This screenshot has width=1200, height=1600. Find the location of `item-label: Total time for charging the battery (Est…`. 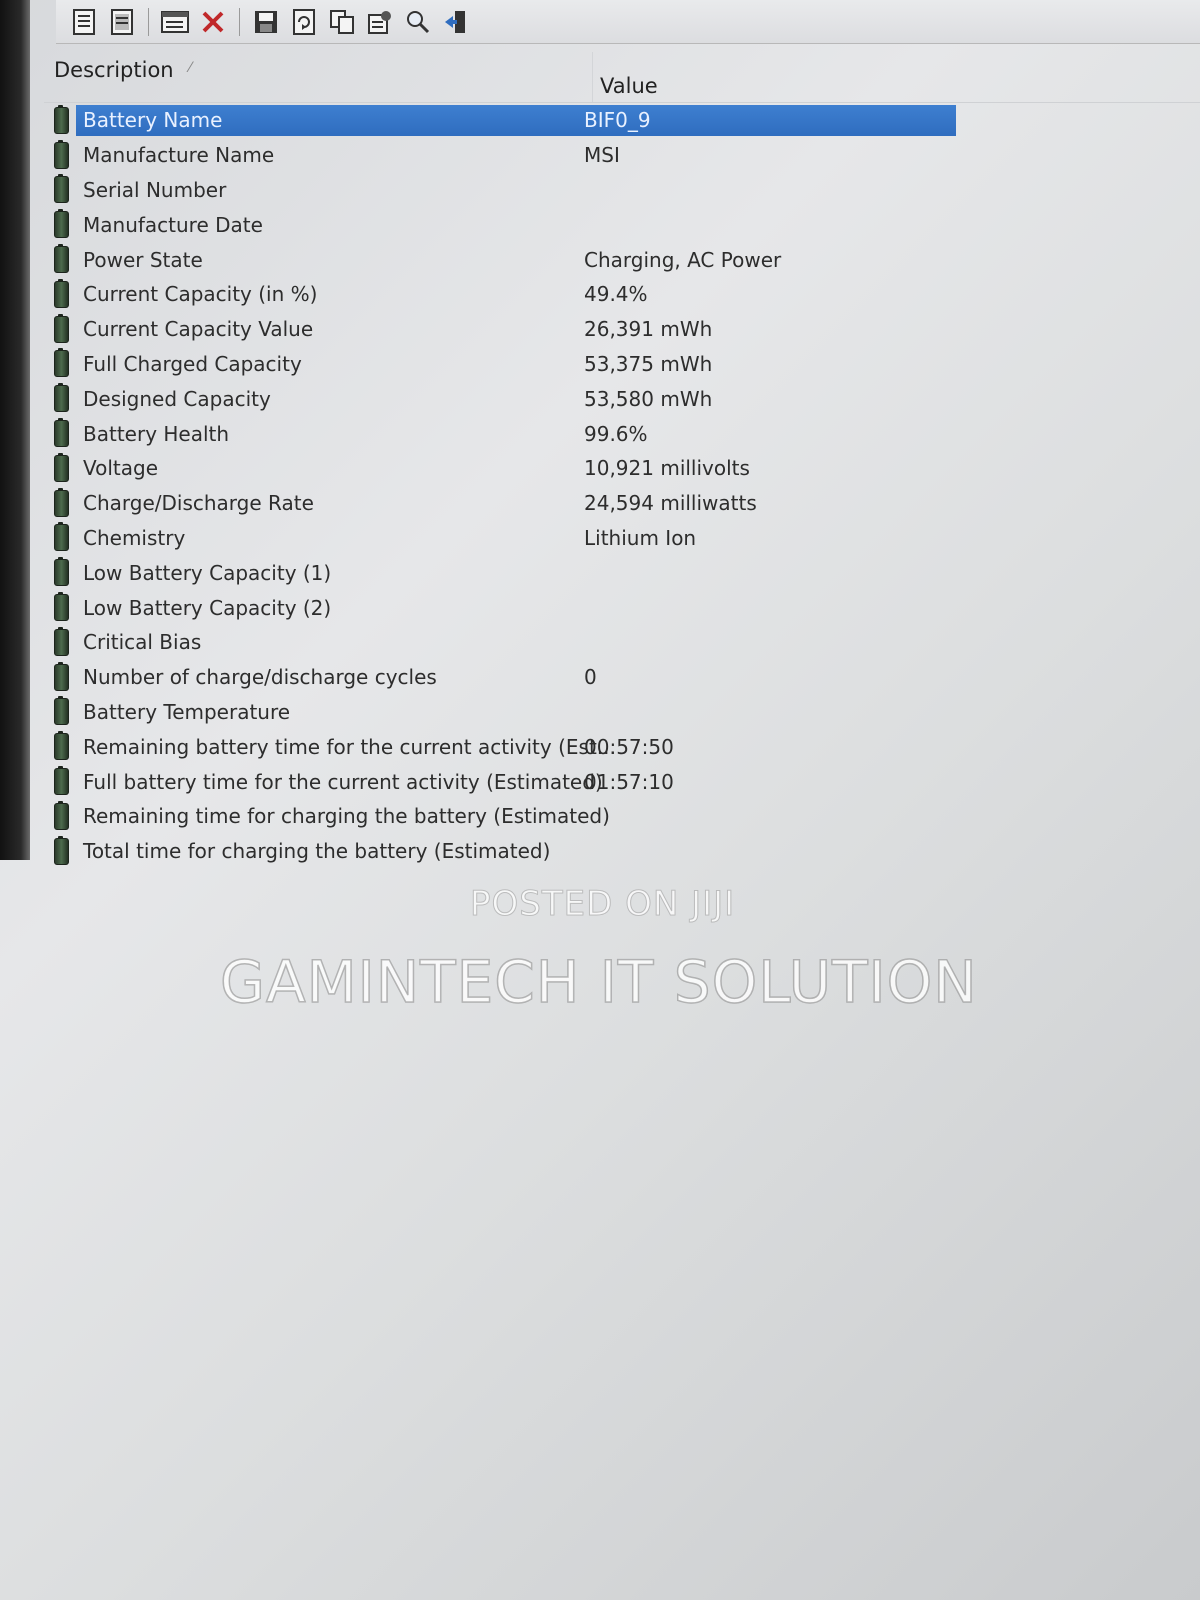

item-label: Total time for charging the battery (Est… is located at coordinates (317, 851).